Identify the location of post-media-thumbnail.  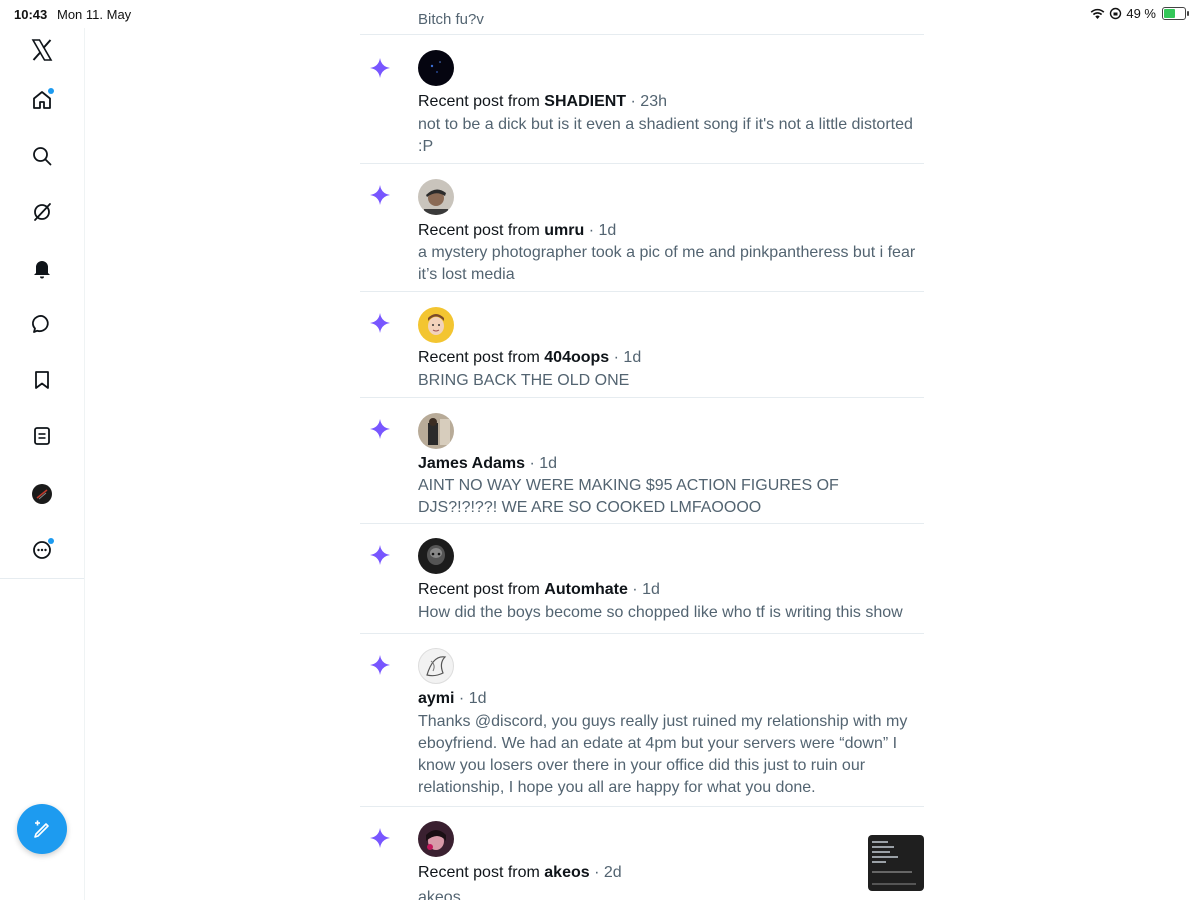
(896, 863).